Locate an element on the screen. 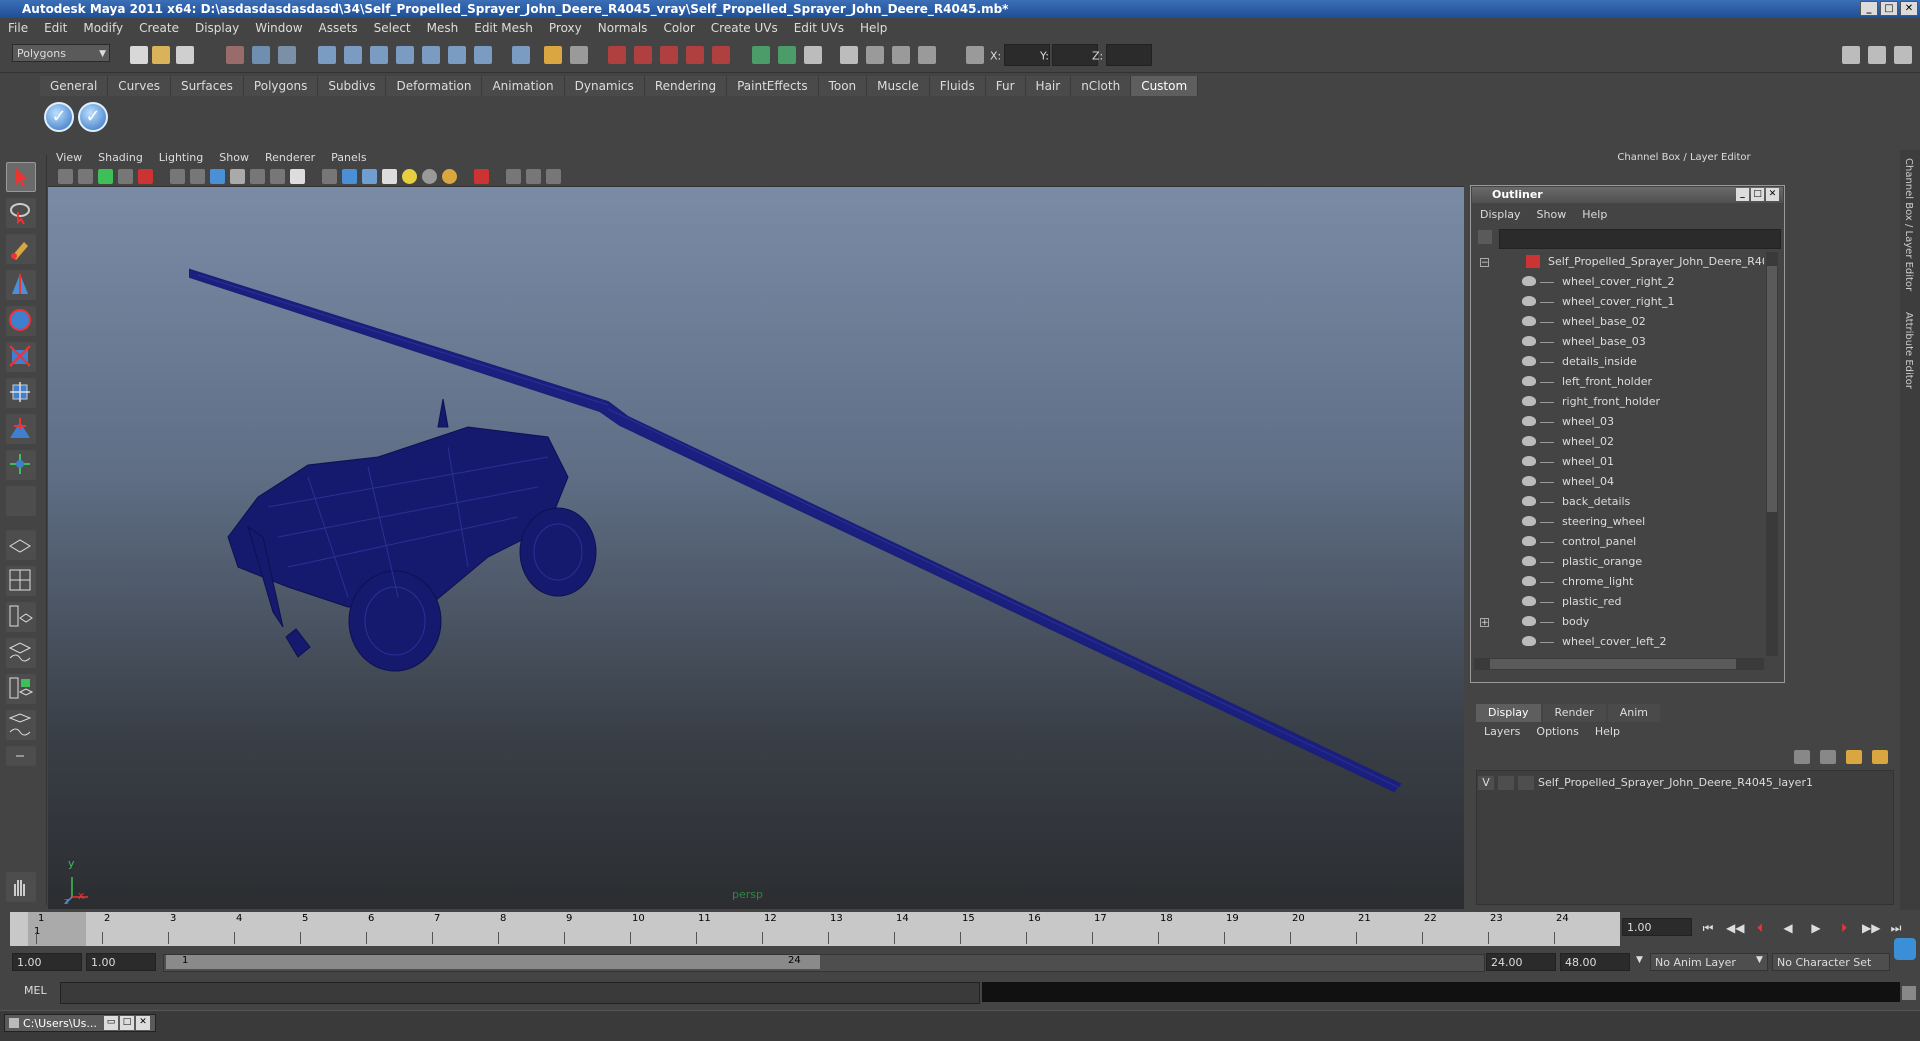 Image resolution: width=1920 pixels, height=1041 pixels. new-layer-icon is located at coordinates (1854, 757).